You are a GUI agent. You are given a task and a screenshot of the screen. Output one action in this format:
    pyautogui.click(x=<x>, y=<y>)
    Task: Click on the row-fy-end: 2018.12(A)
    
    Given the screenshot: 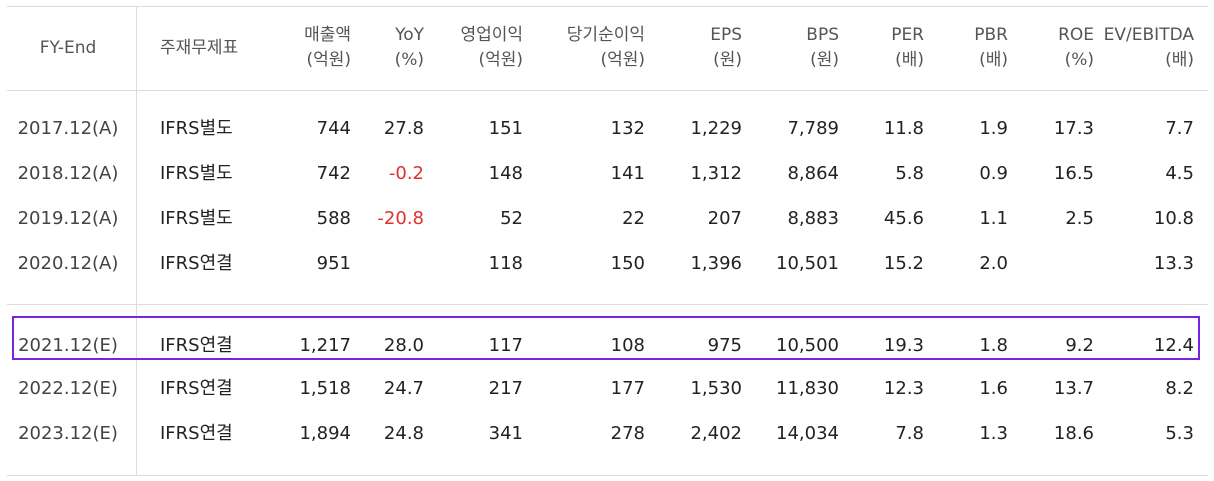 What is the action you would take?
    pyautogui.click(x=68, y=173)
    